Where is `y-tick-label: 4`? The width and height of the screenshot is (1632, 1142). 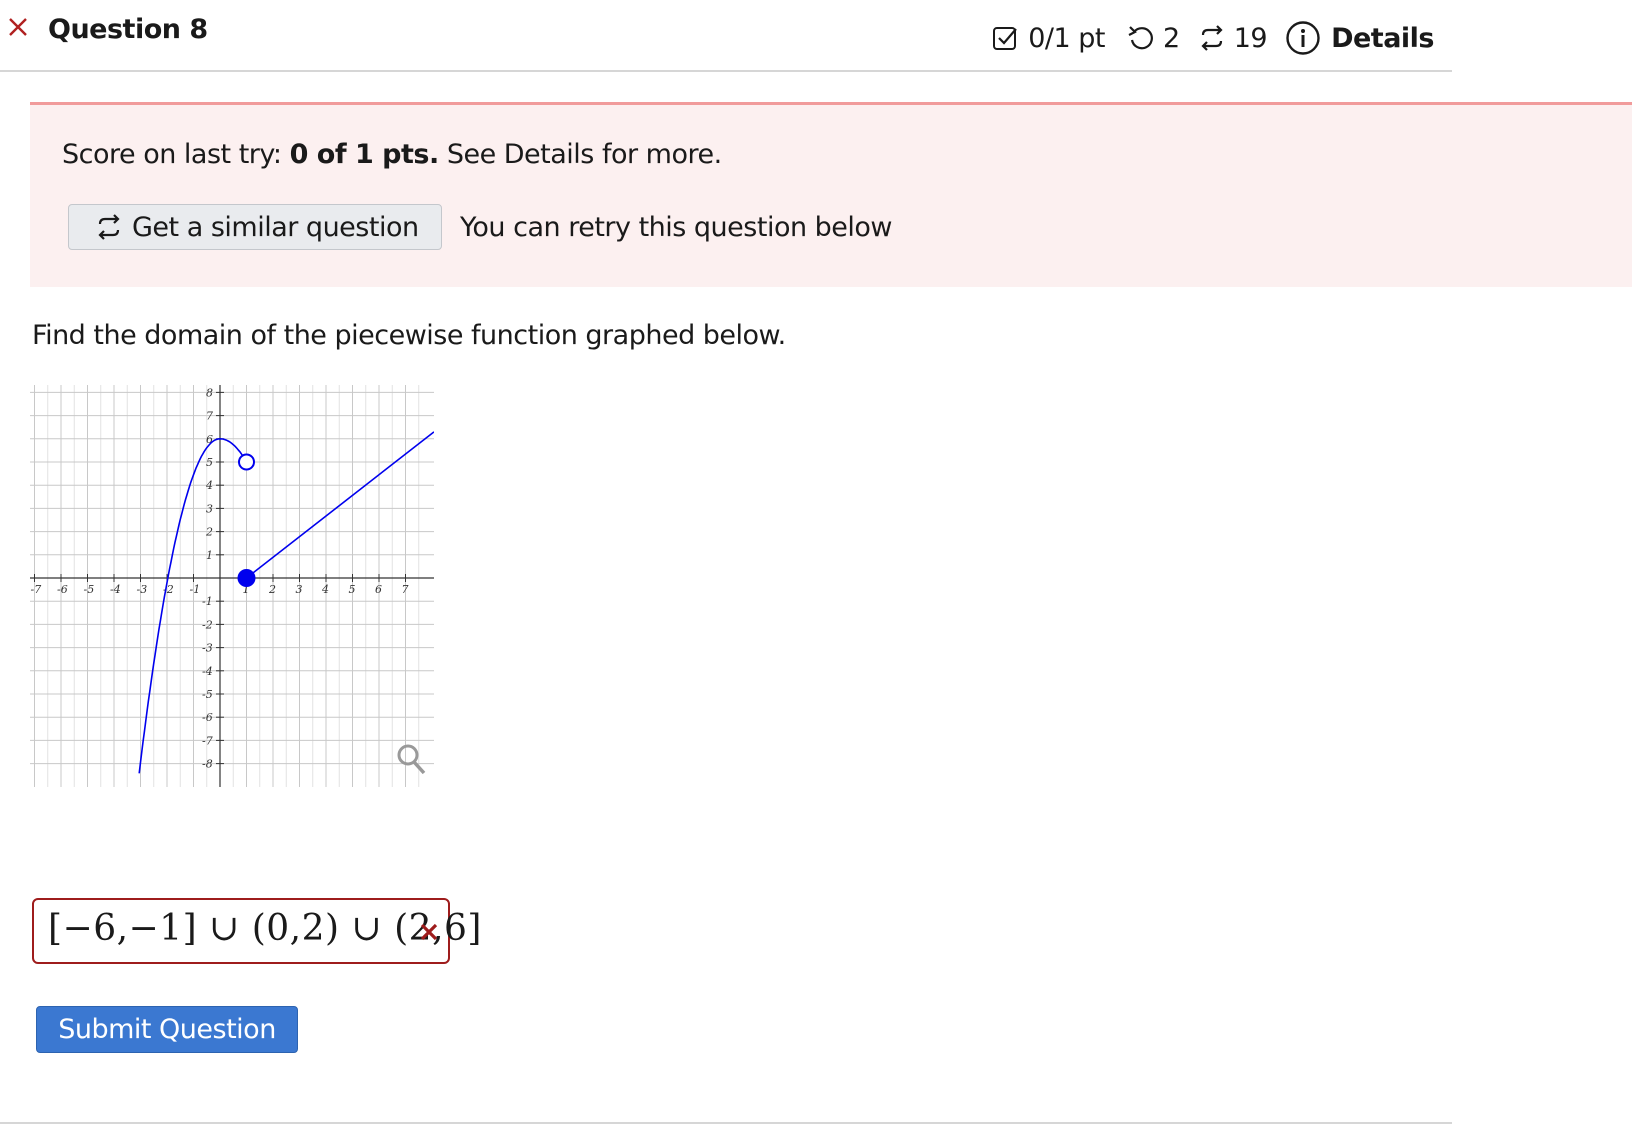
y-tick-label: 4 is located at coordinates (209, 485).